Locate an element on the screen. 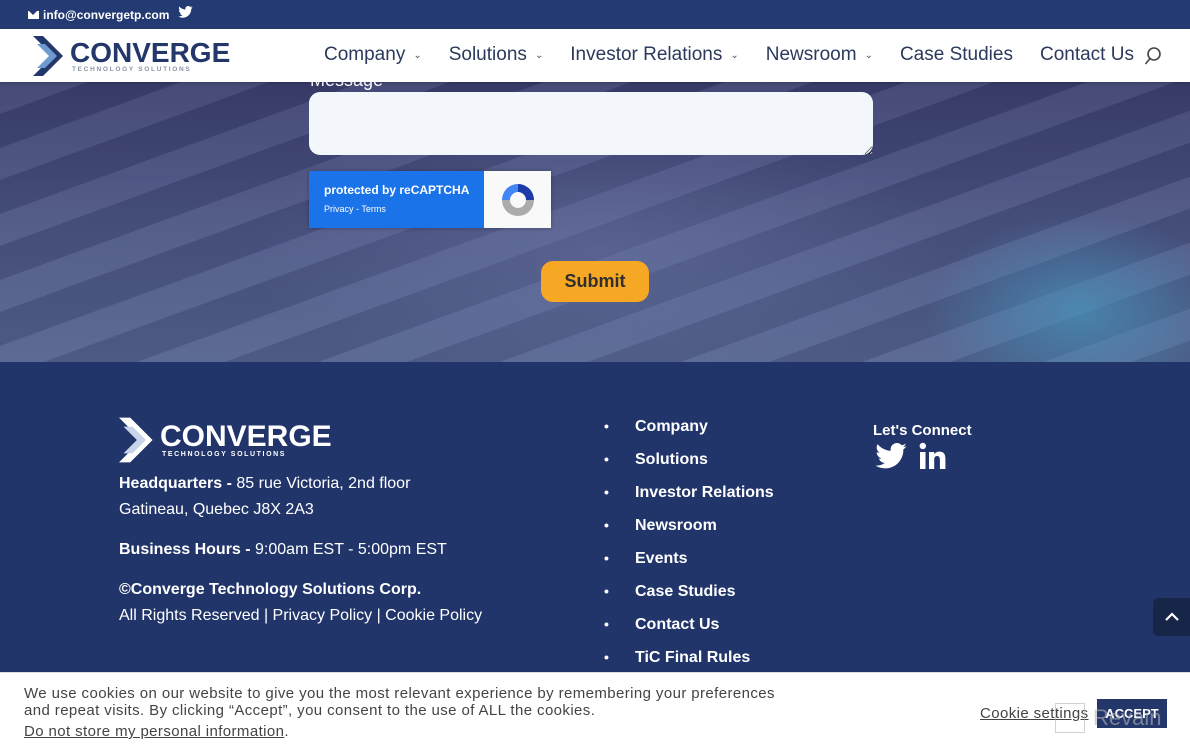 Image resolution: width=1190 pixels, height=753 pixels. lets-connect-heading: Let's Connect is located at coordinates (922, 430).